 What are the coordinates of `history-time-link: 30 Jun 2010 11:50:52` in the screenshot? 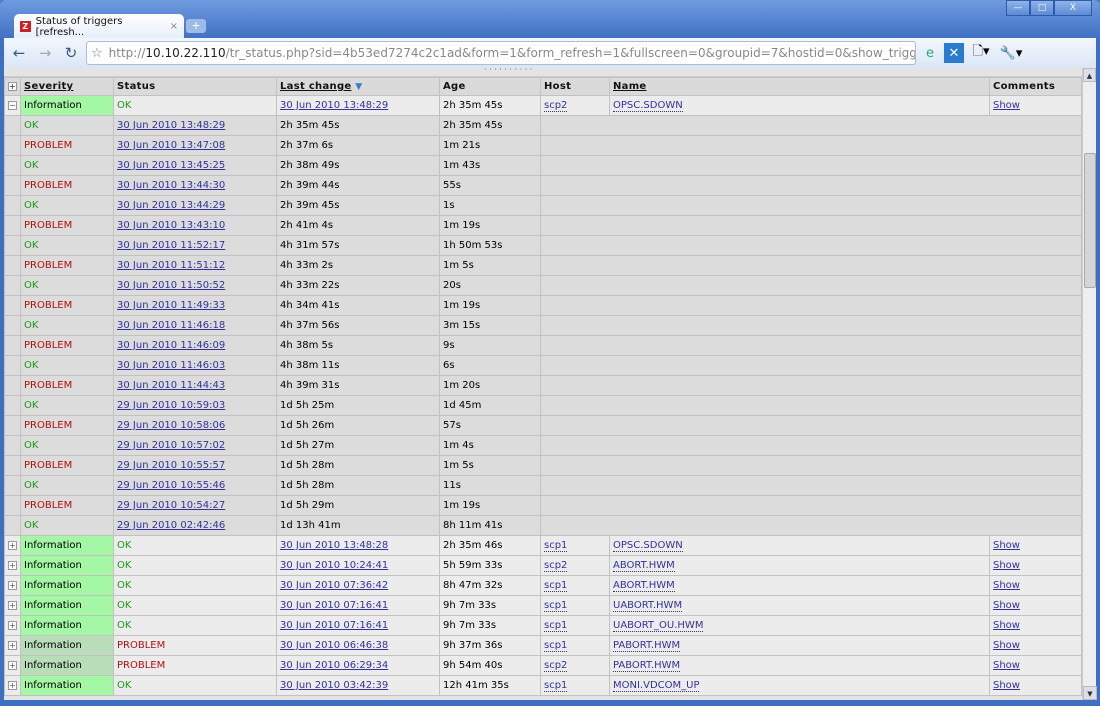 It's located at (171, 285).